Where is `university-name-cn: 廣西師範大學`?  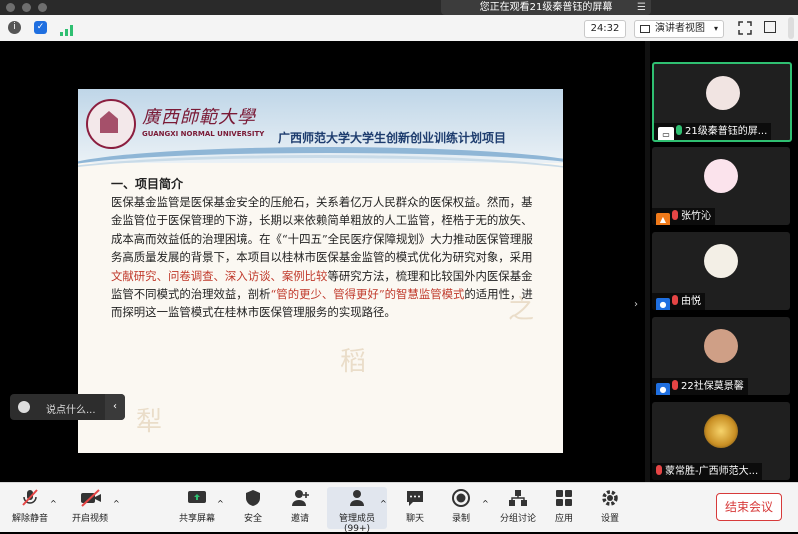
university-name-cn: 廣西師範大學 is located at coordinates (199, 117).